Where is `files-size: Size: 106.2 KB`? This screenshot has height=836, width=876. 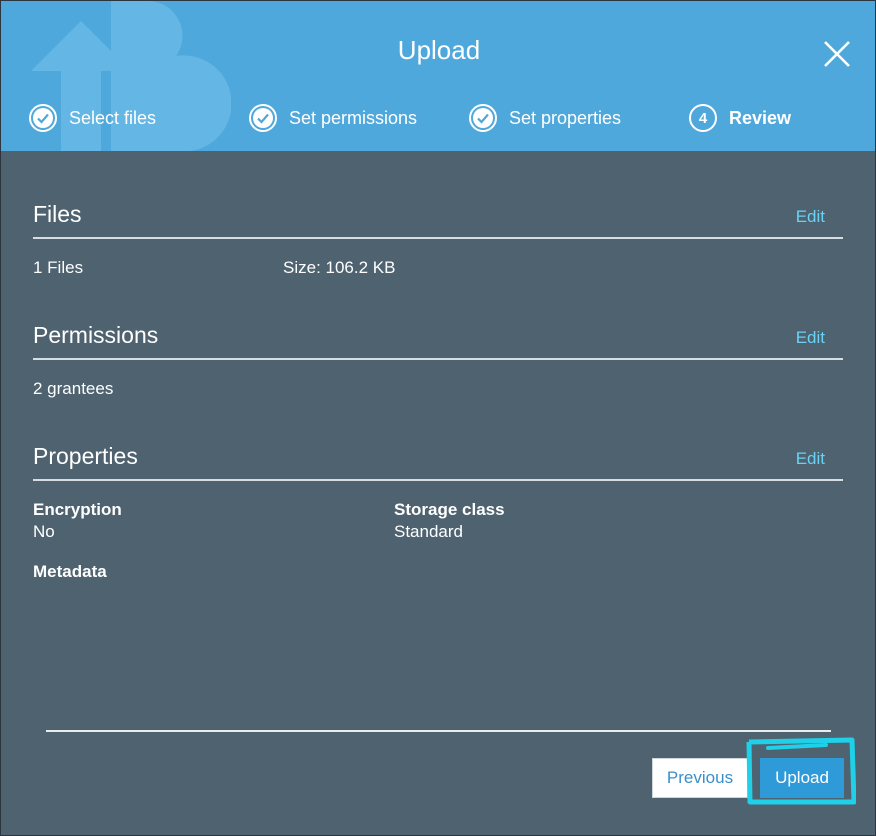 files-size: Size: 106.2 KB is located at coordinates (339, 267).